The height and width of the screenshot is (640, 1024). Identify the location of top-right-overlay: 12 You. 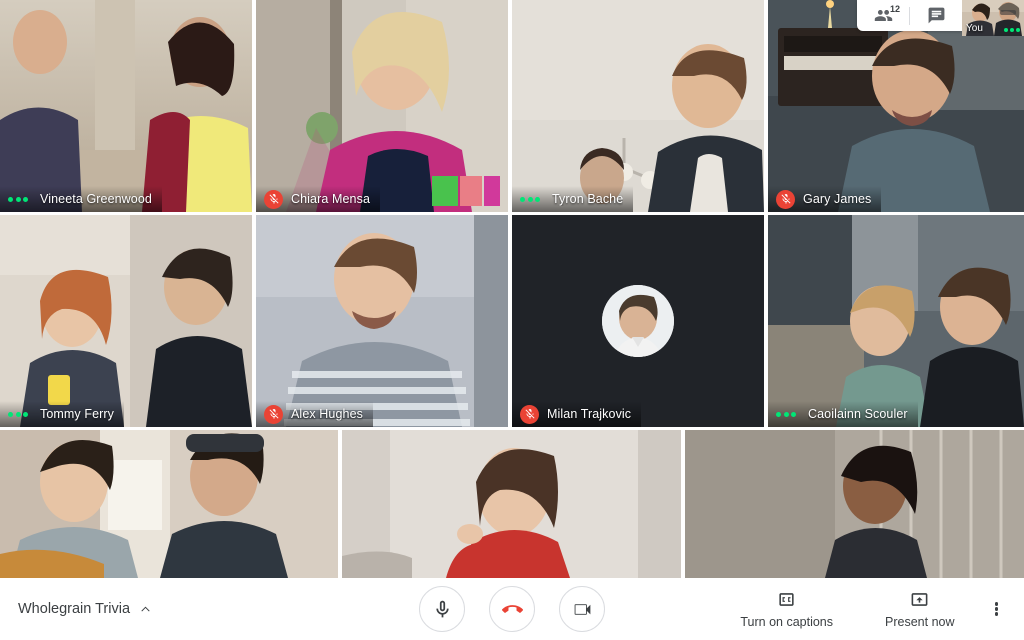
(940, 18).